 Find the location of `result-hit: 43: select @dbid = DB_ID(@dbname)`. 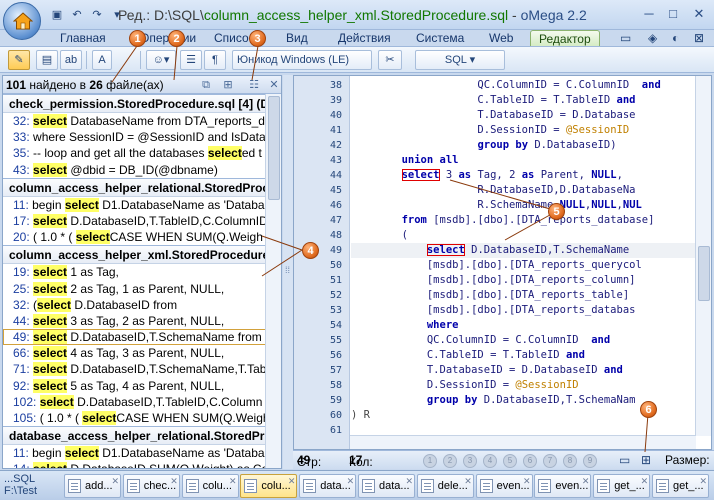

result-hit: 43: select @dbid = DB_ID(@dbname) is located at coordinates (142, 170).